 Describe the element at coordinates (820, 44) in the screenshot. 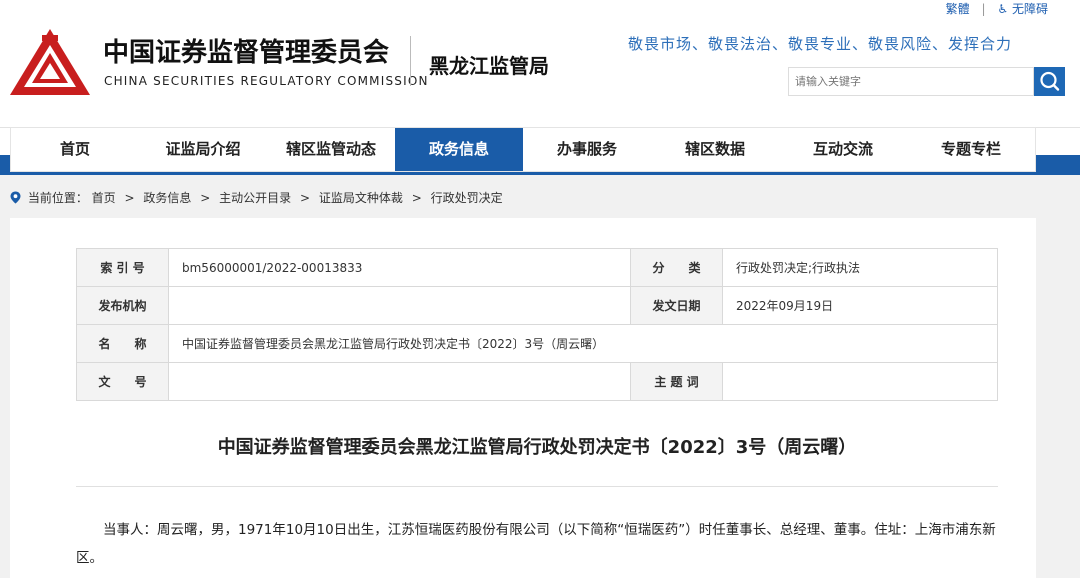

I see `slogan: 敬畏市场、敬畏法治、敬畏专业、敬畏风险、发挥合力` at that location.